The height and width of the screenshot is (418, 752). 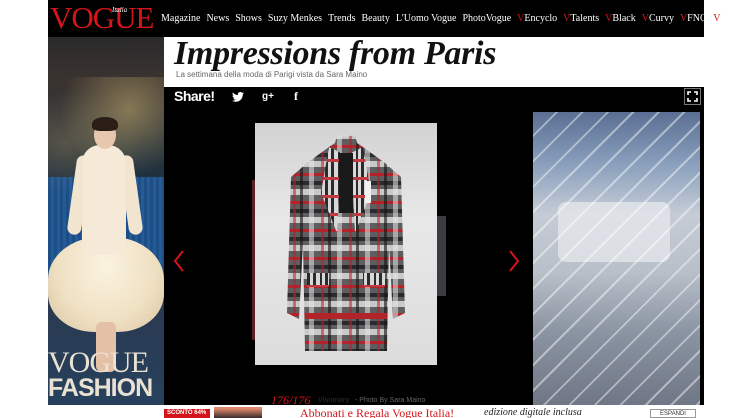 What do you see at coordinates (645, 18) in the screenshot?
I see `nav-item-prefix: V` at bounding box center [645, 18].